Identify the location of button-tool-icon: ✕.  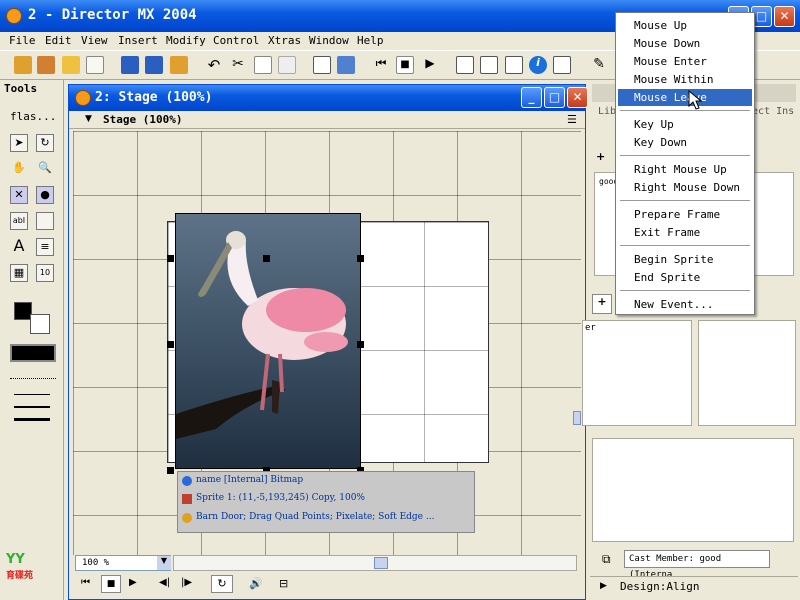
(19, 195).